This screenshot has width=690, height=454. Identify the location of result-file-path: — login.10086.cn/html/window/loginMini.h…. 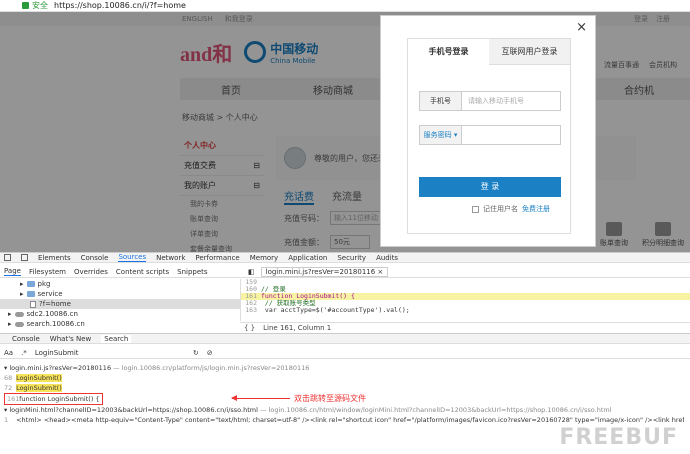
(436, 410).